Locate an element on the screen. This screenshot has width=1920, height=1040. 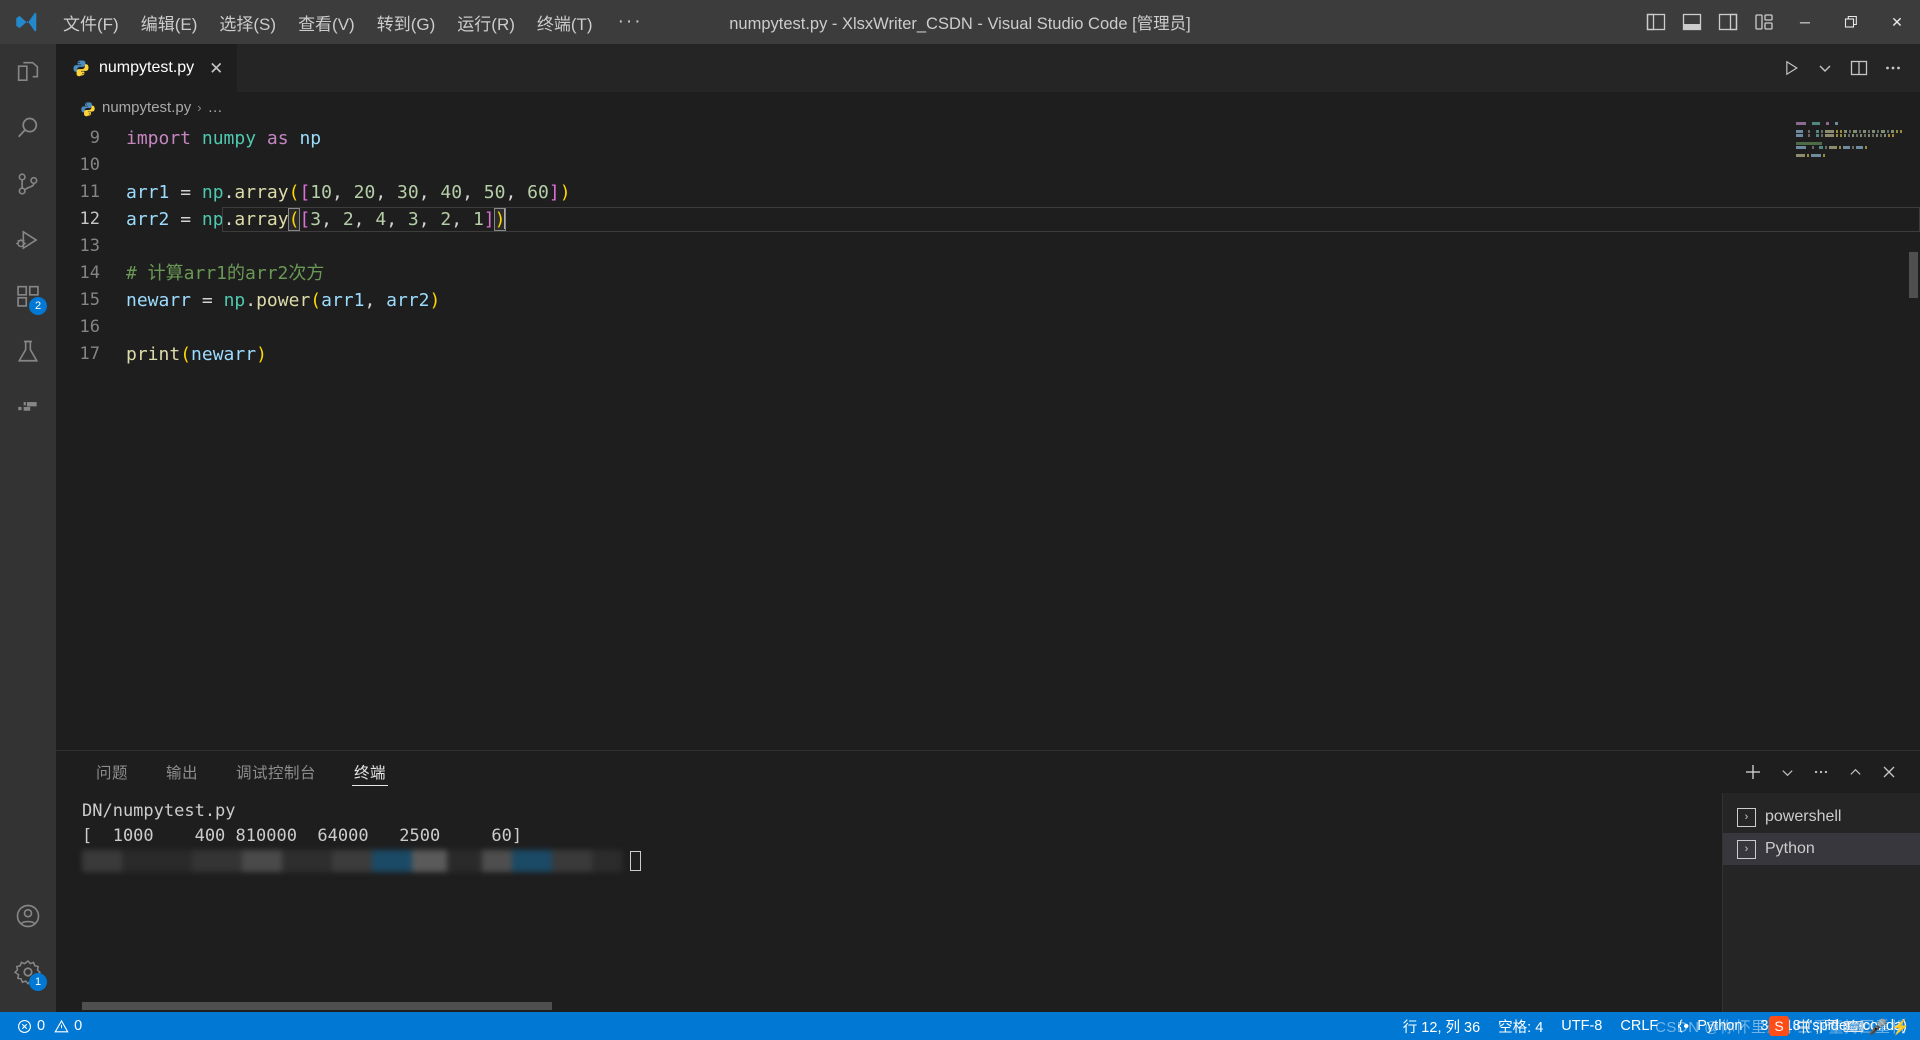
split-editor-icon is located at coordinates (1859, 68).